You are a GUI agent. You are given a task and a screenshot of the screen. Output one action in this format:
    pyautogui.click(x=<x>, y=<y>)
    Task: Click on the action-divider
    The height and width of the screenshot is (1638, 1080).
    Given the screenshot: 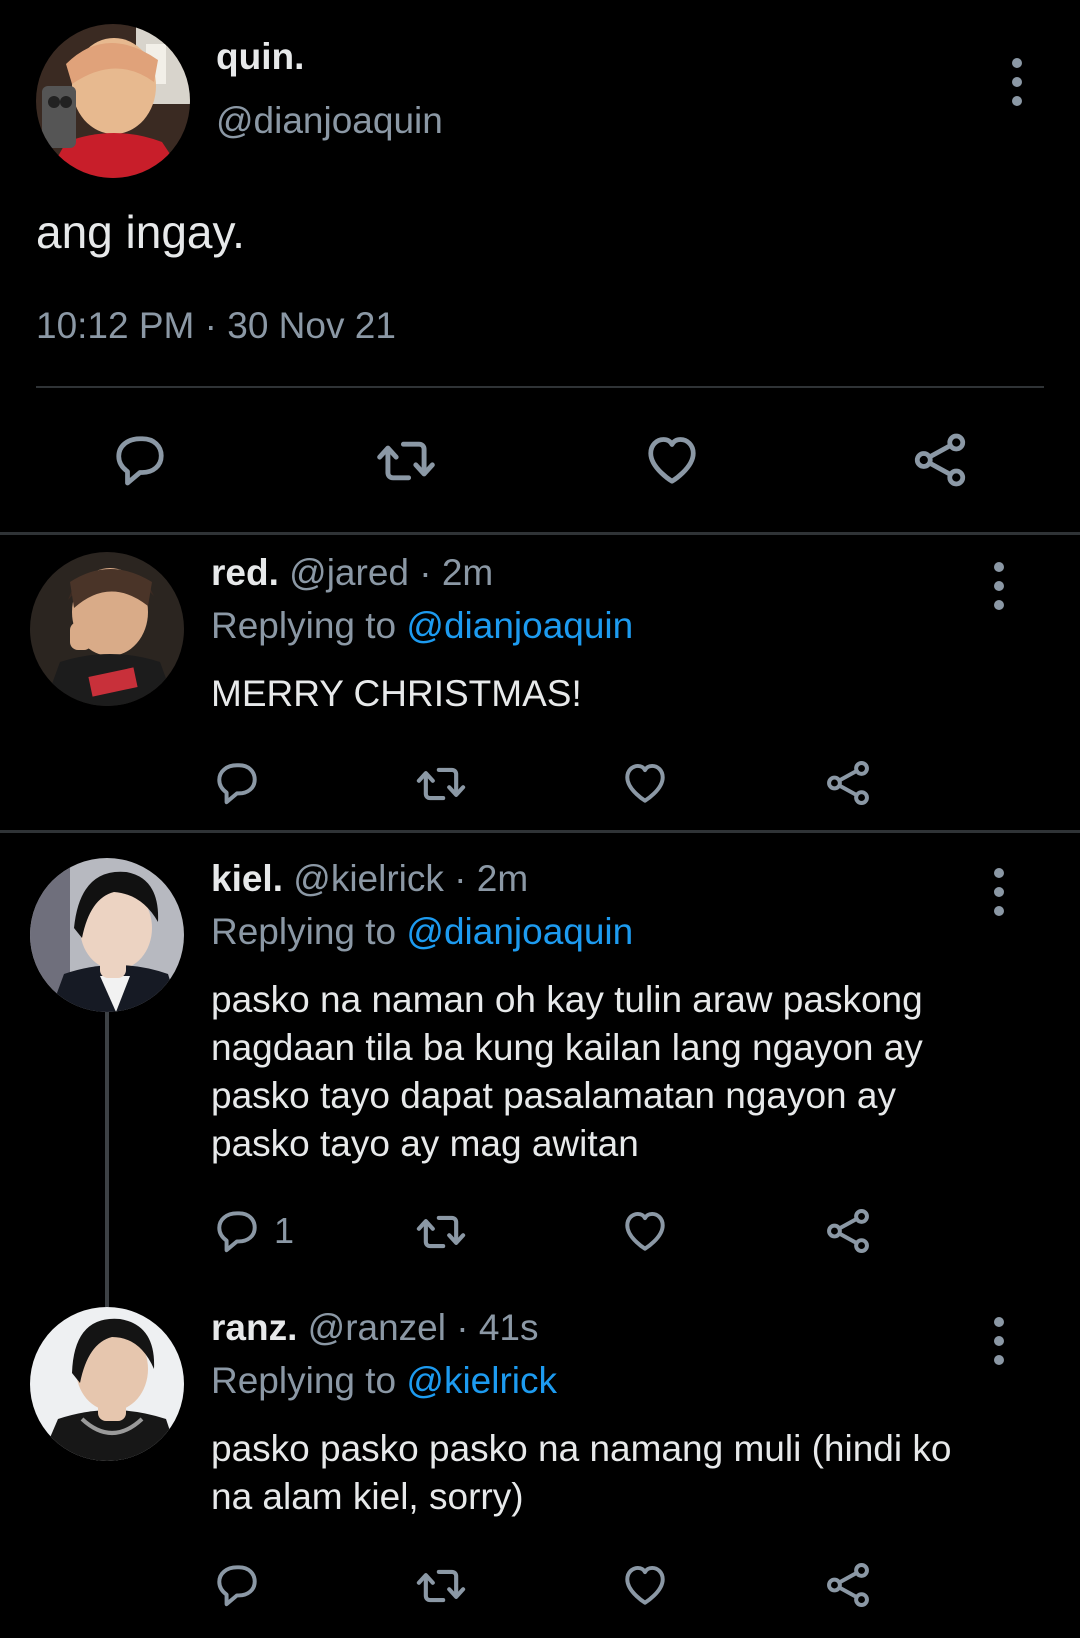 What is the action you would take?
    pyautogui.click(x=540, y=387)
    